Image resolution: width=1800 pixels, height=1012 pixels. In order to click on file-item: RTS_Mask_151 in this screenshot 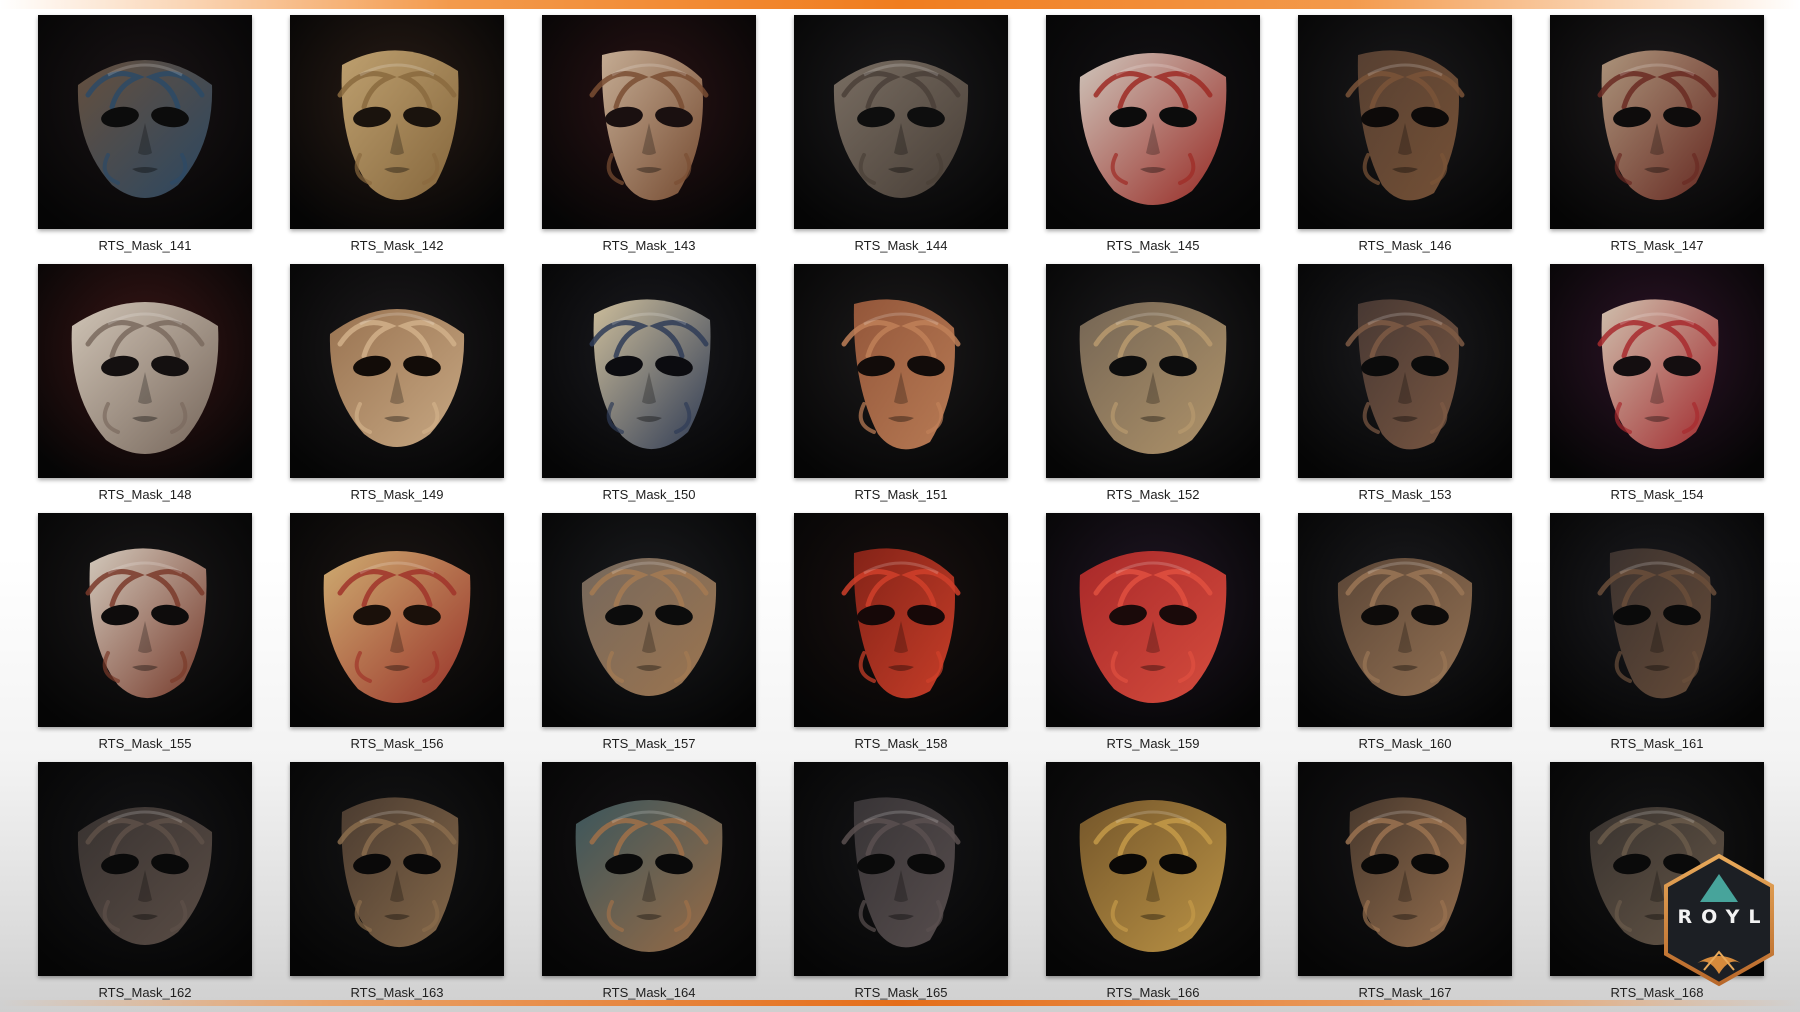, I will do `click(901, 388)`.